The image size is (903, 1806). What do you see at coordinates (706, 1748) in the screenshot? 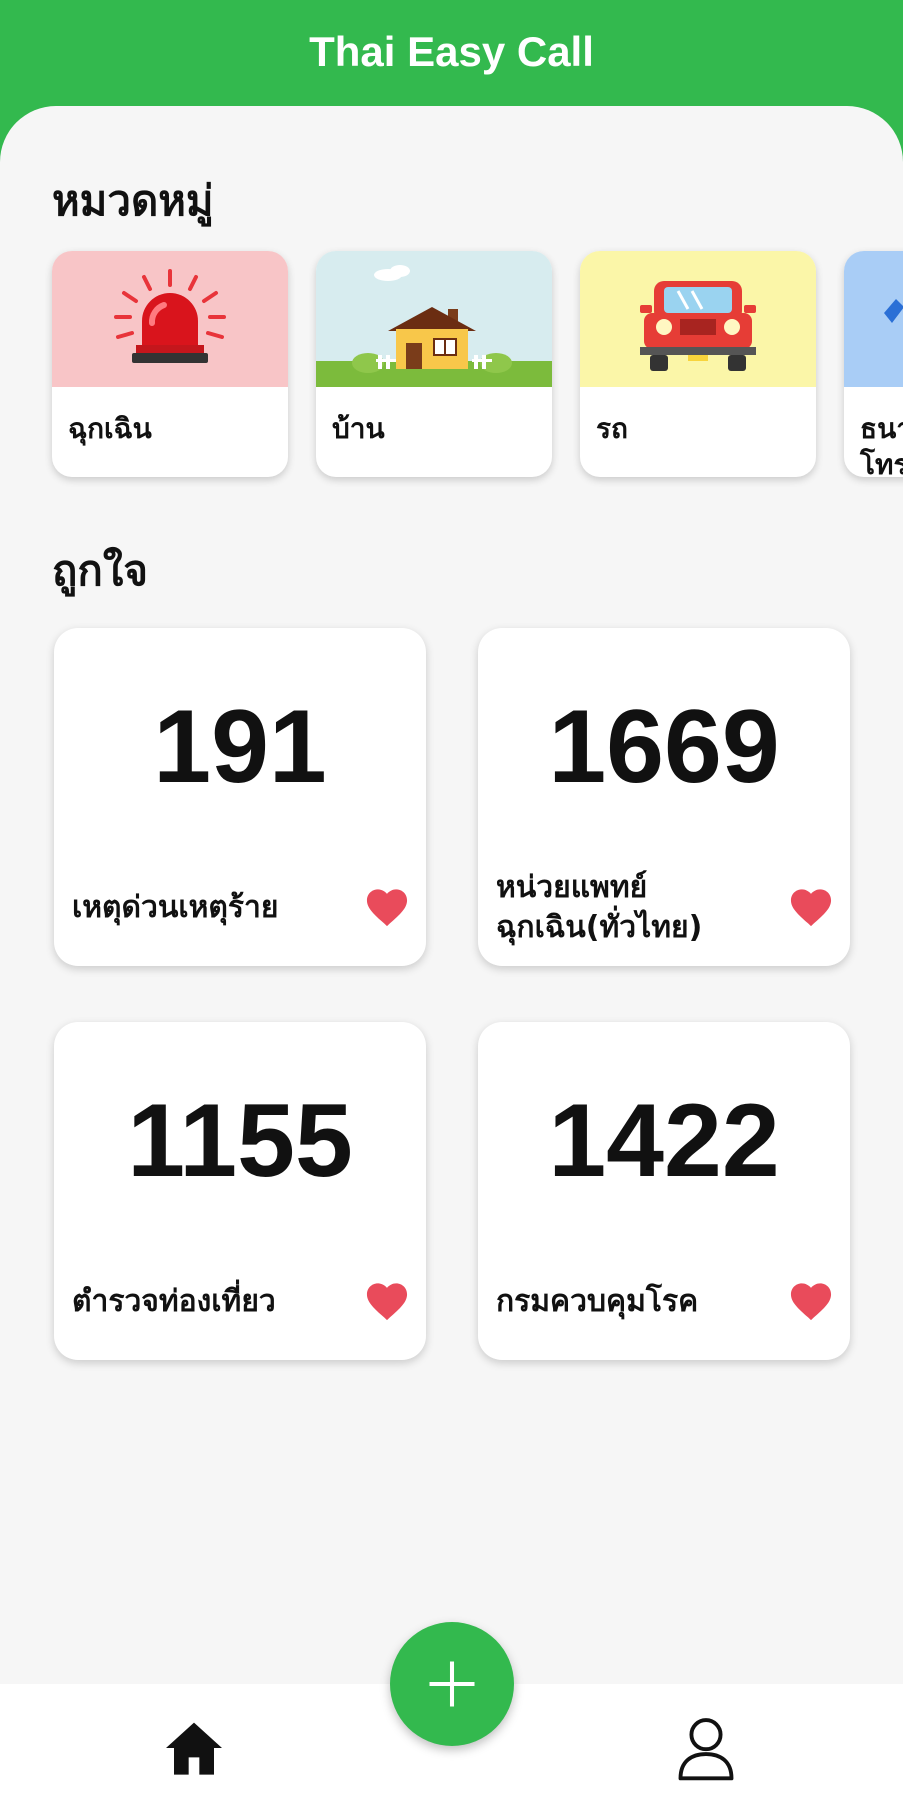
I see `user-icon` at bounding box center [706, 1748].